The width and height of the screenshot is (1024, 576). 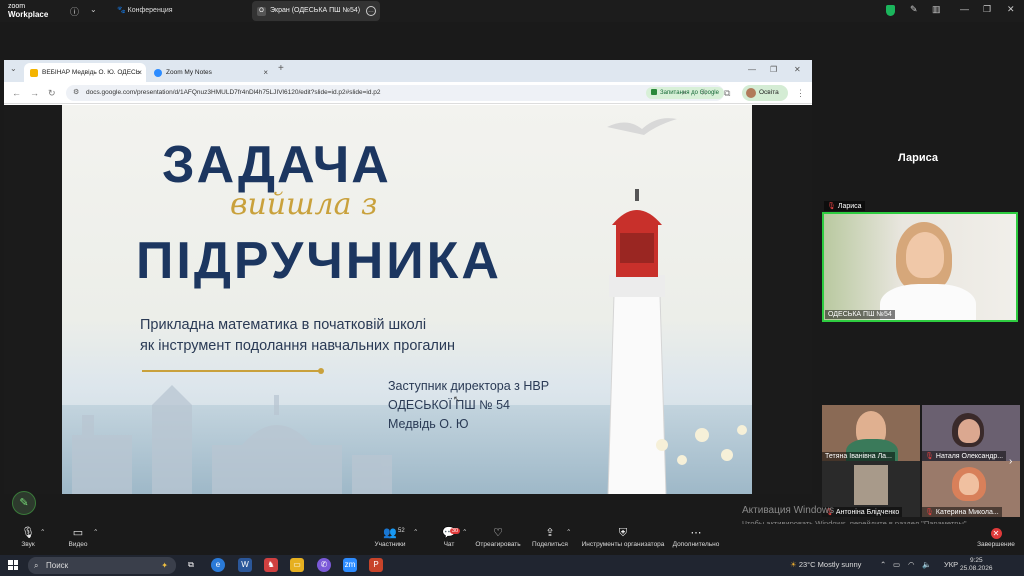 I want to click on sparkle-icon: ✎, so click(x=914, y=9).